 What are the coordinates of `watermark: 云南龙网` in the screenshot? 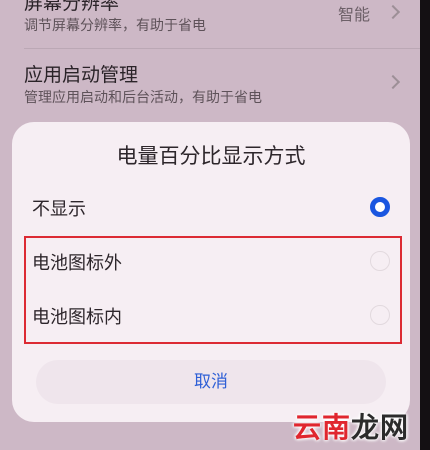 It's located at (351, 426).